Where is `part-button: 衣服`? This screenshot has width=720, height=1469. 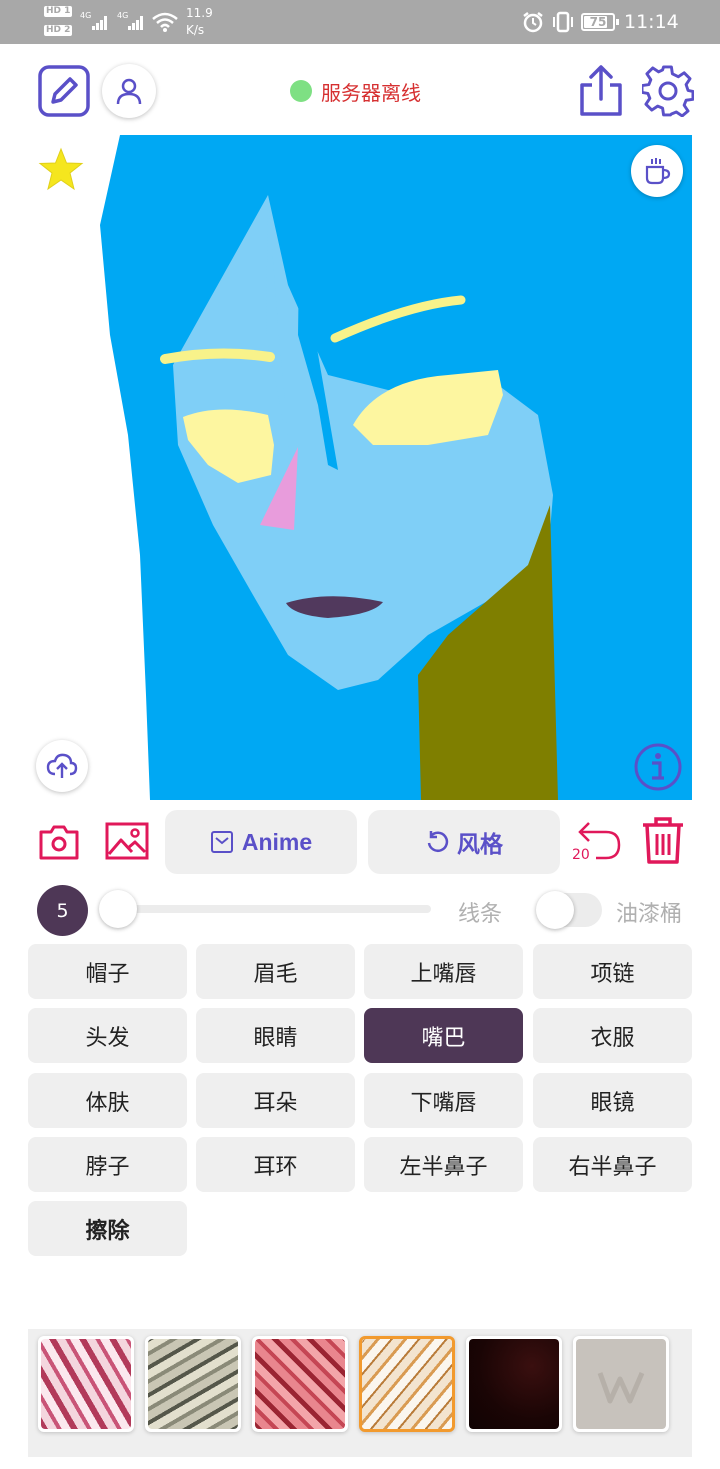 part-button: 衣服 is located at coordinates (612, 1035).